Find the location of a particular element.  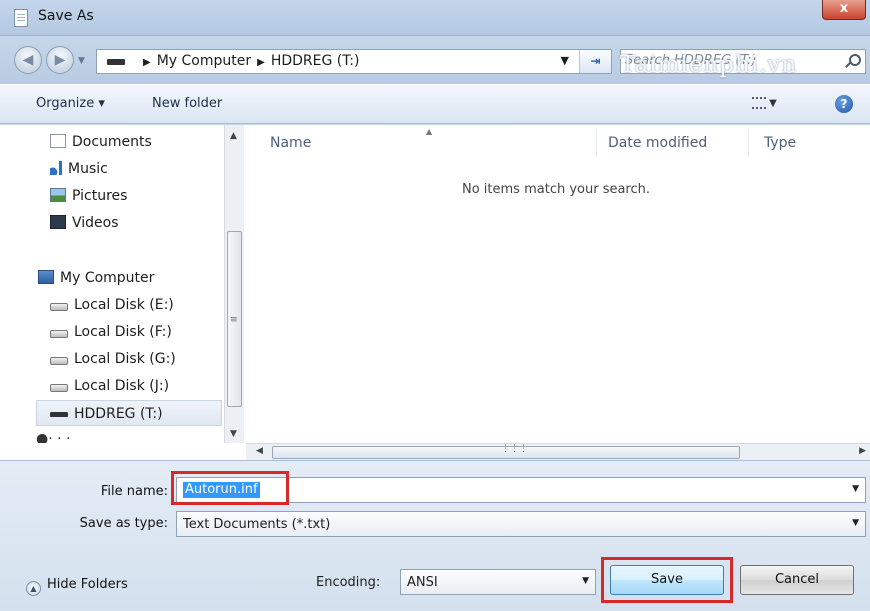

scroll-left-icon: ◀ is located at coordinates (259, 451).